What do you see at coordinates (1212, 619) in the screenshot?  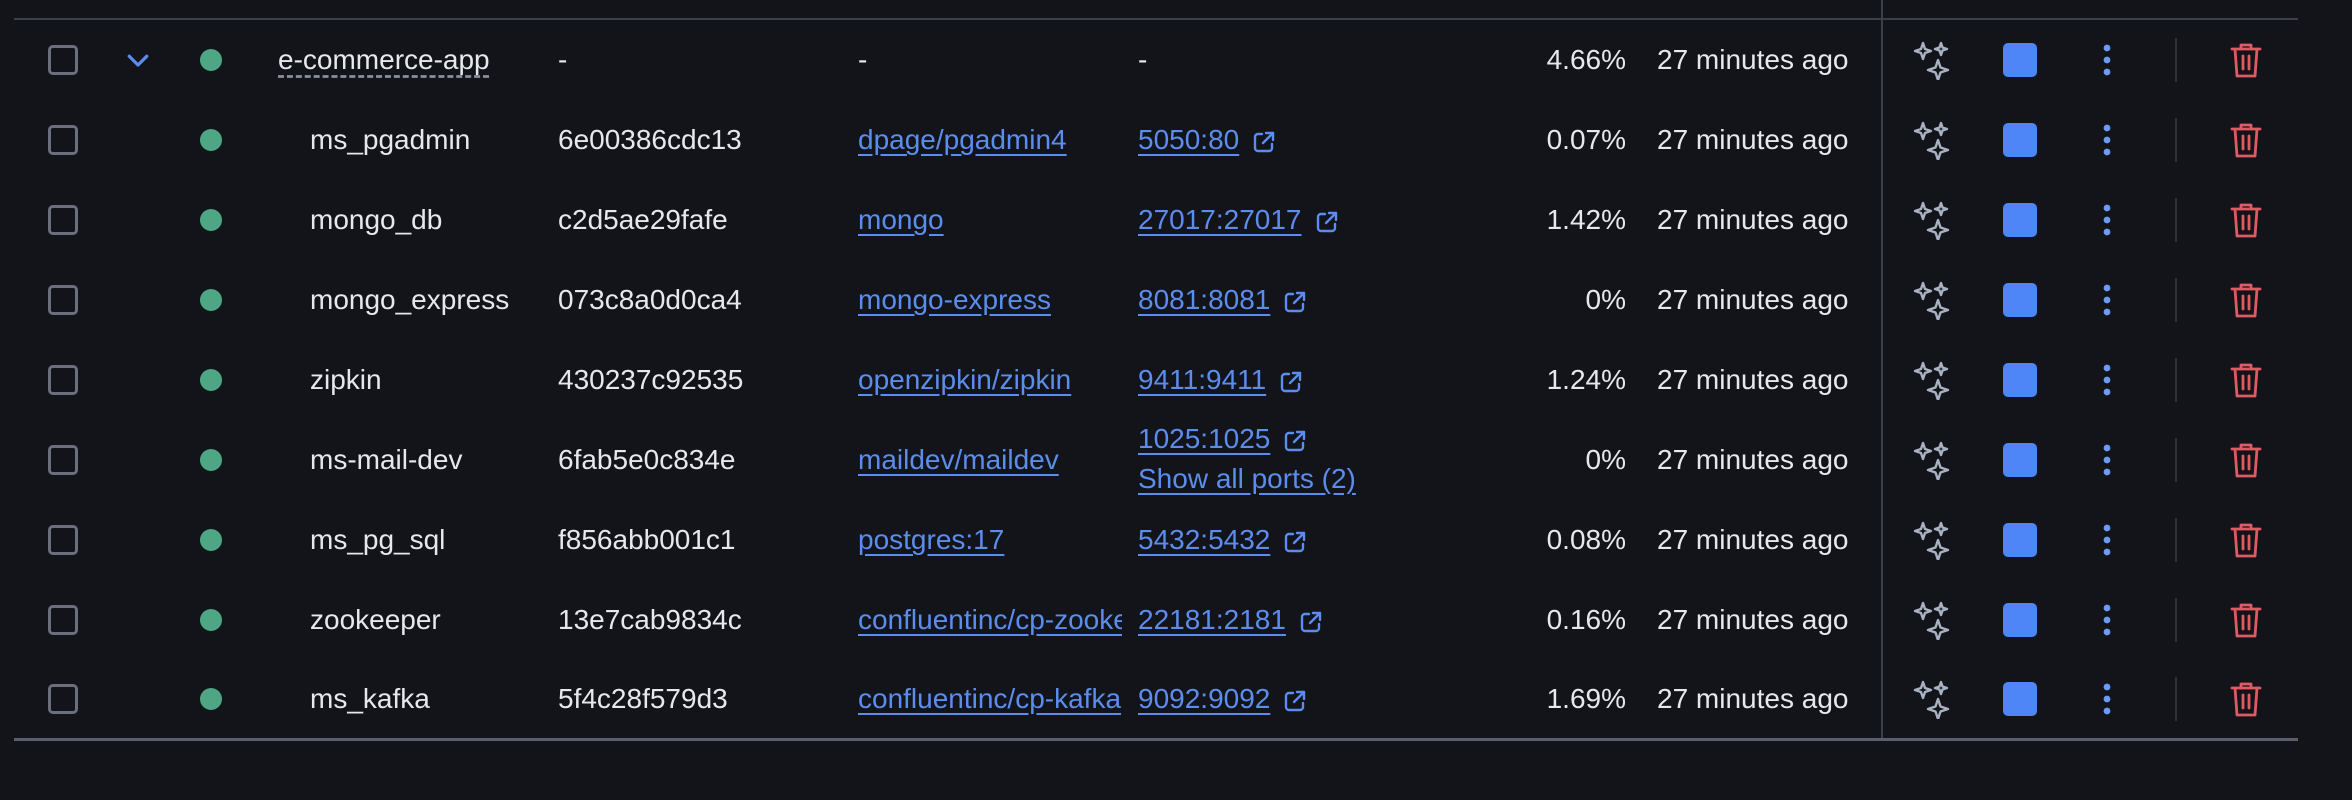 I see `port-link: 22181:2181` at bounding box center [1212, 619].